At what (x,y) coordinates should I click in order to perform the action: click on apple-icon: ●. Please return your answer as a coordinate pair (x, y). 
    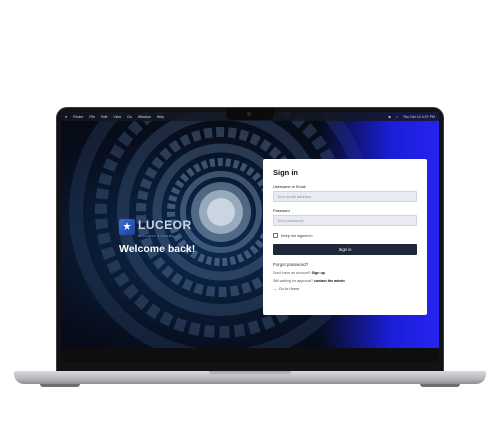
    Looking at the image, I should click on (66, 117).